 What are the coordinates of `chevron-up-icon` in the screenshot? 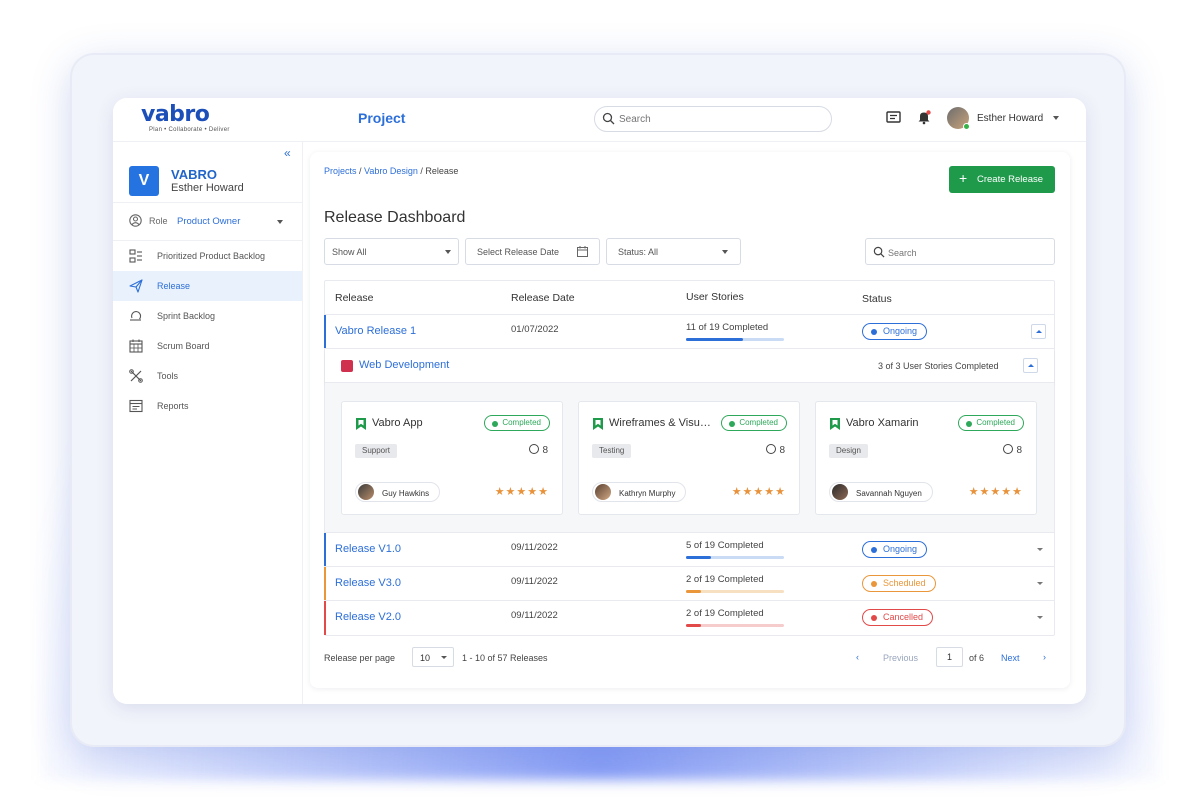 It's located at (1039, 331).